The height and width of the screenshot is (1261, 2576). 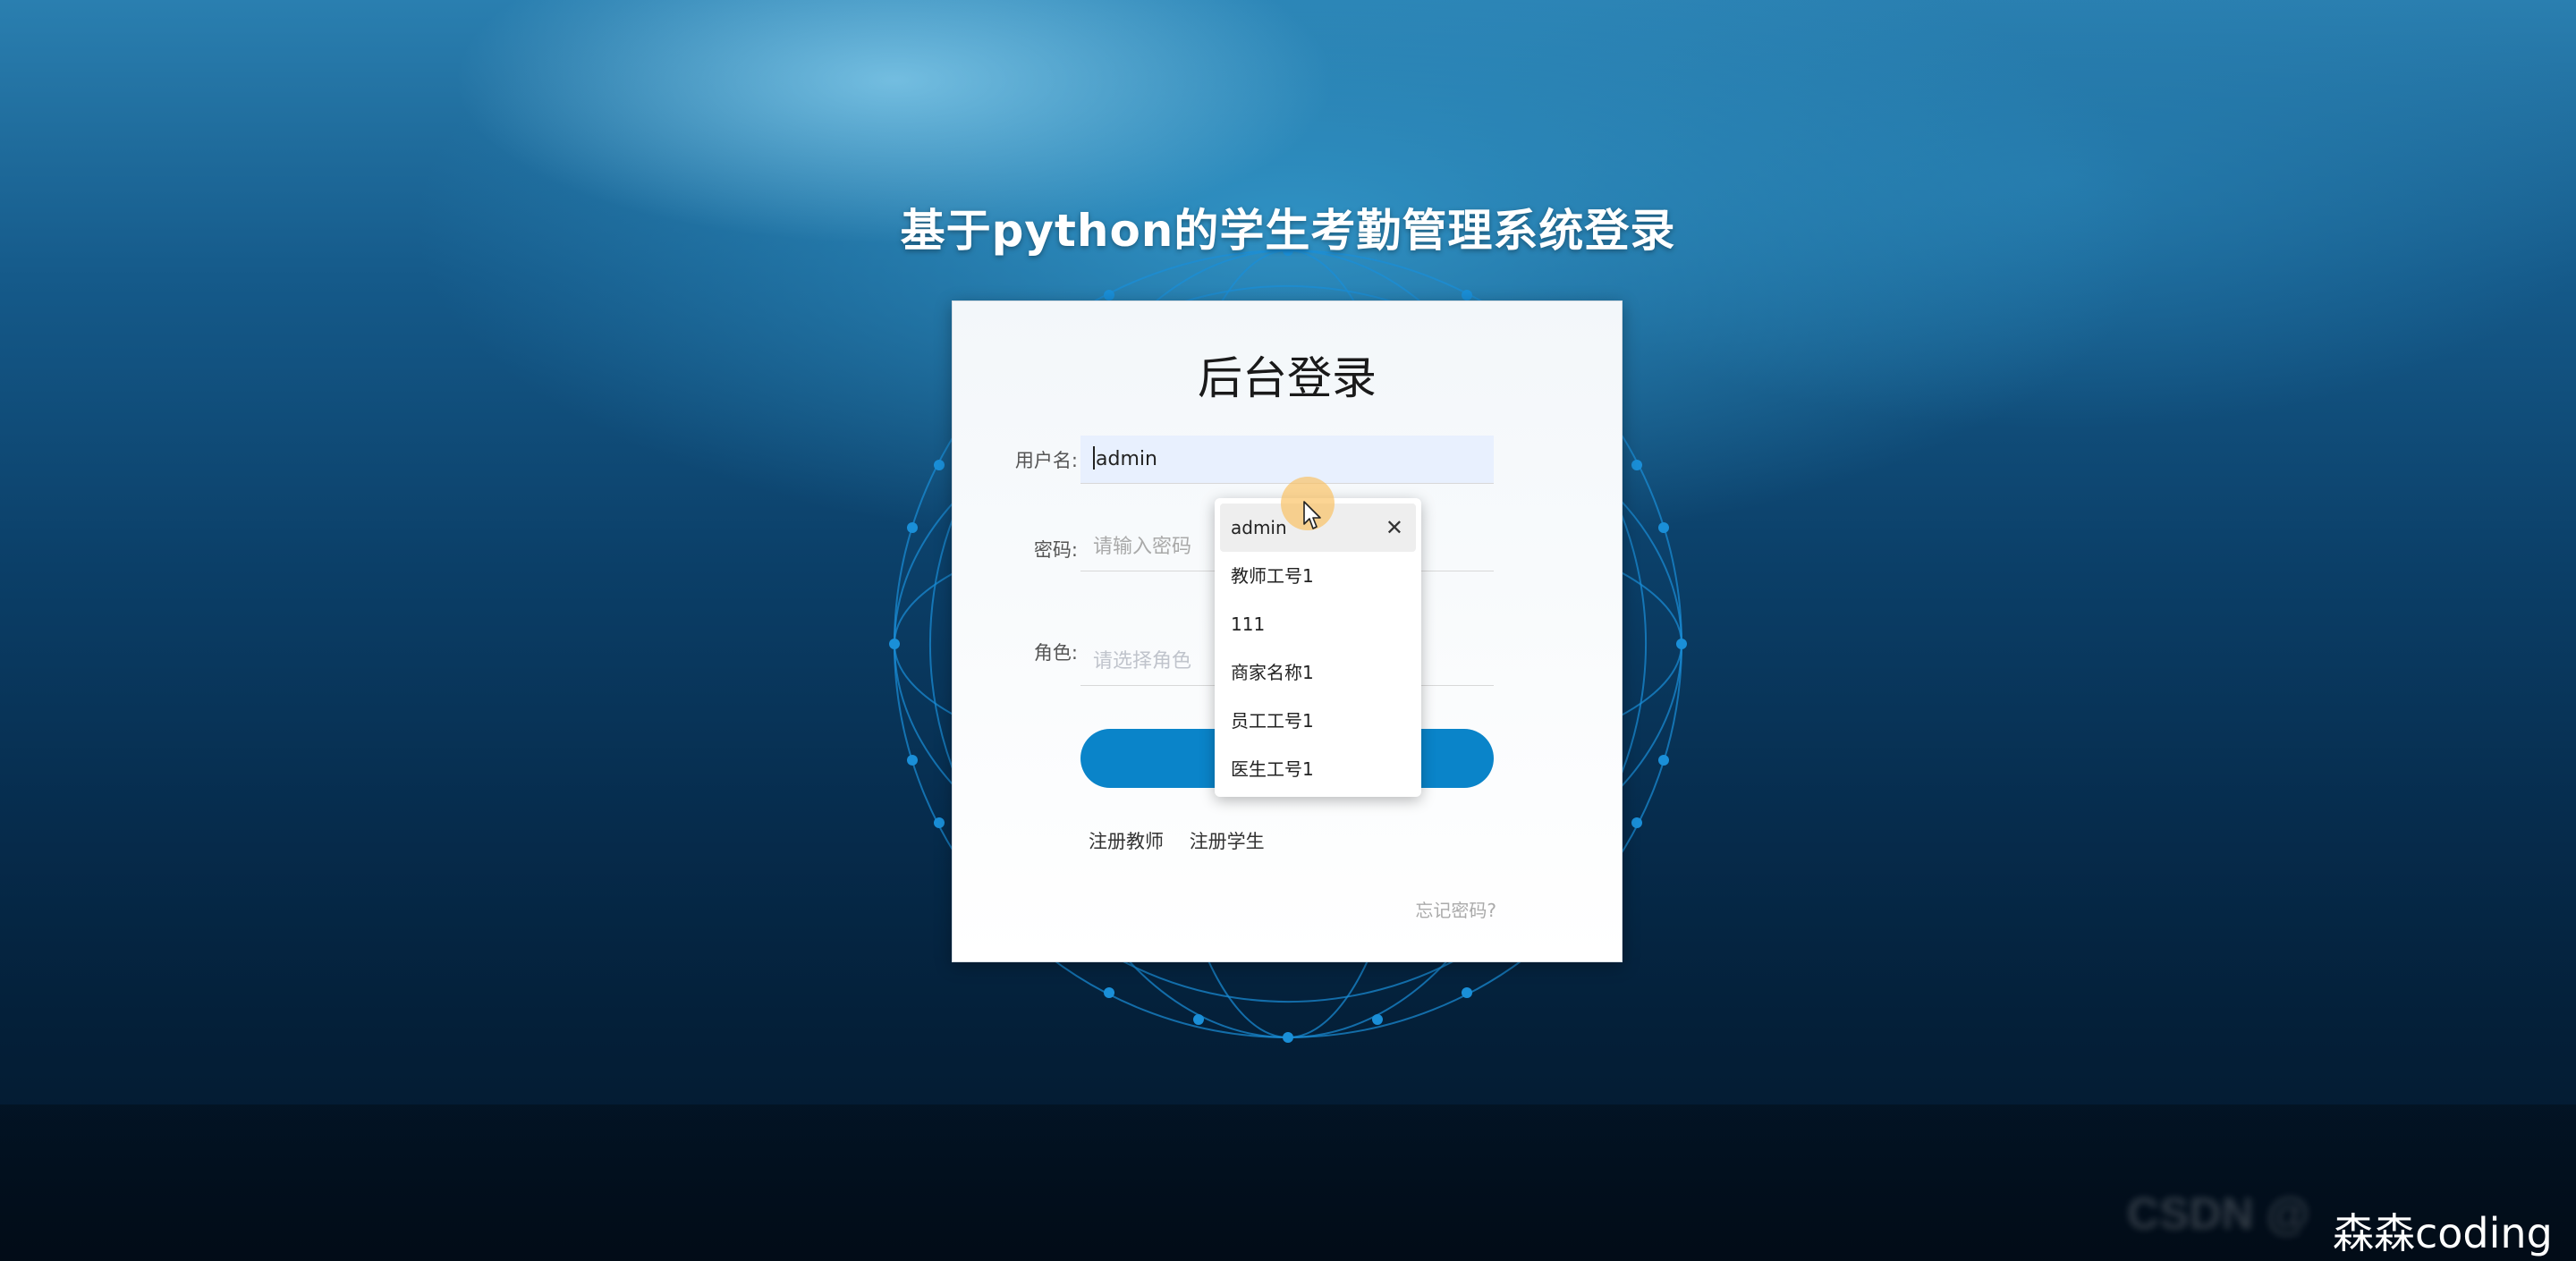 I want to click on role-placeholder: 请选择角色, so click(x=1142, y=662).